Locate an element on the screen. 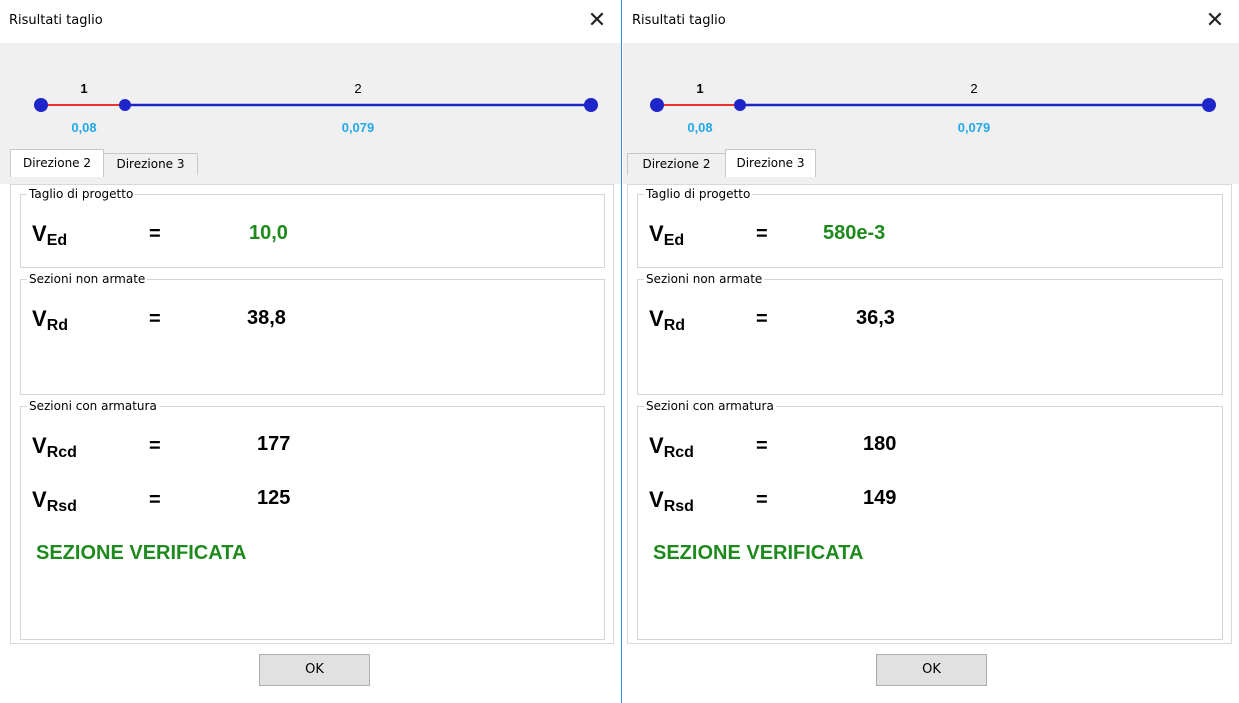 Image resolution: width=1239 pixels, height=703 pixels. group-taglio-di-progetto: Taglio di progetto VEd = 580e-3 is located at coordinates (930, 227).